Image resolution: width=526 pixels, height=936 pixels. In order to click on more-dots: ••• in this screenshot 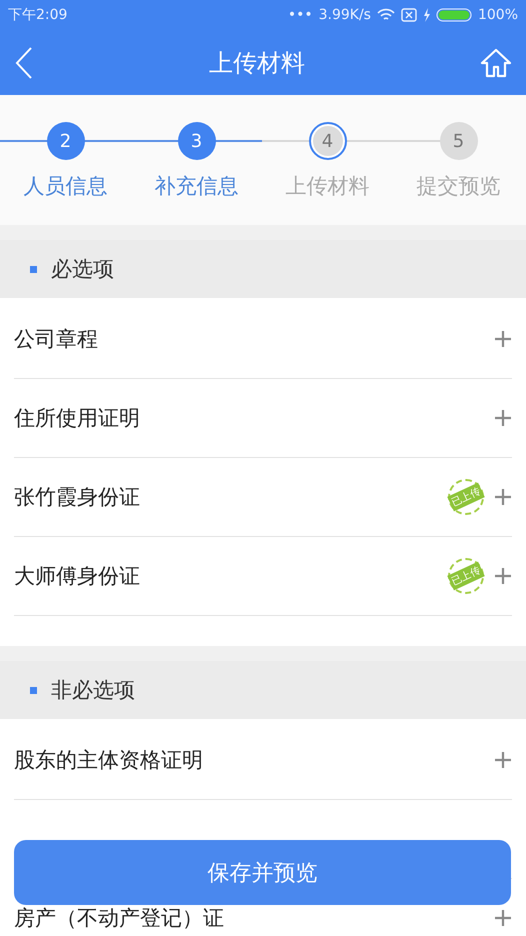, I will do `click(300, 15)`.